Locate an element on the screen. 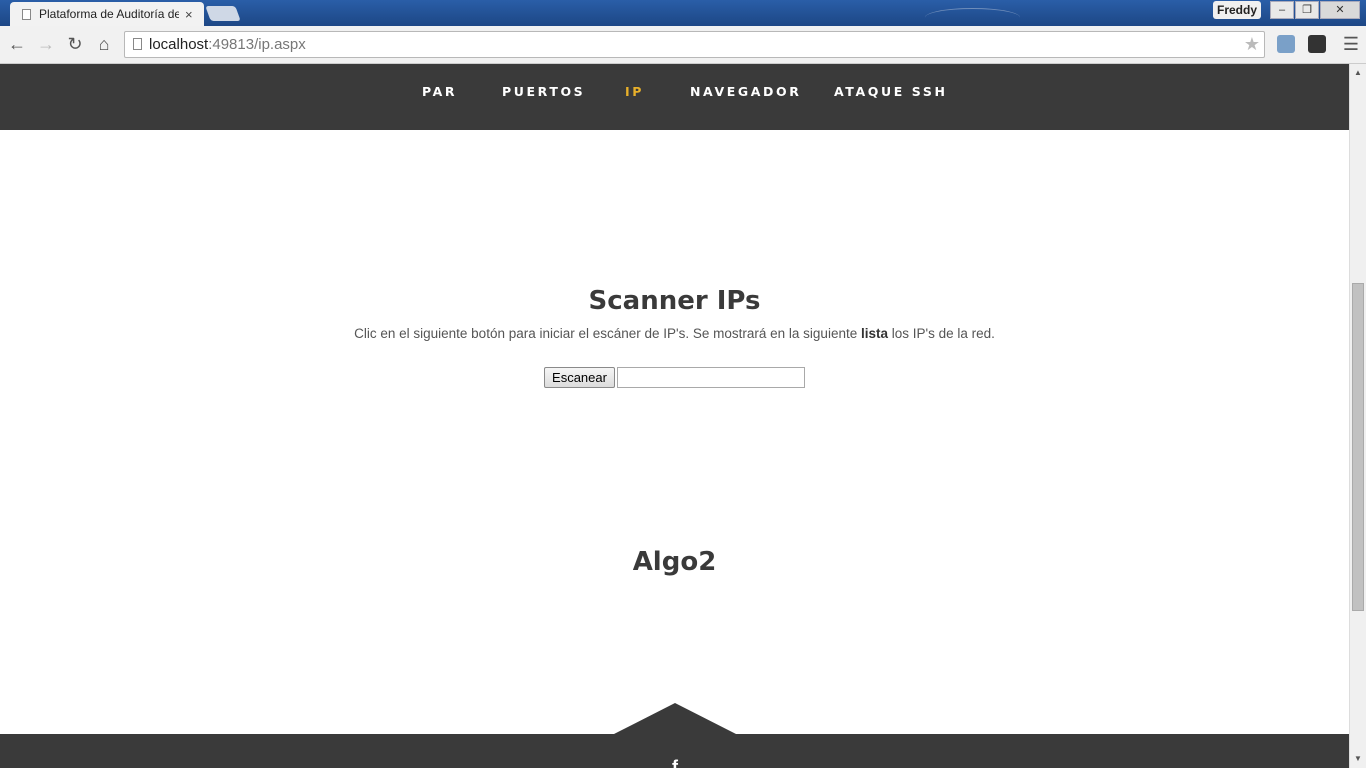  bookmark-star-icon: ★ is located at coordinates (1252, 44).